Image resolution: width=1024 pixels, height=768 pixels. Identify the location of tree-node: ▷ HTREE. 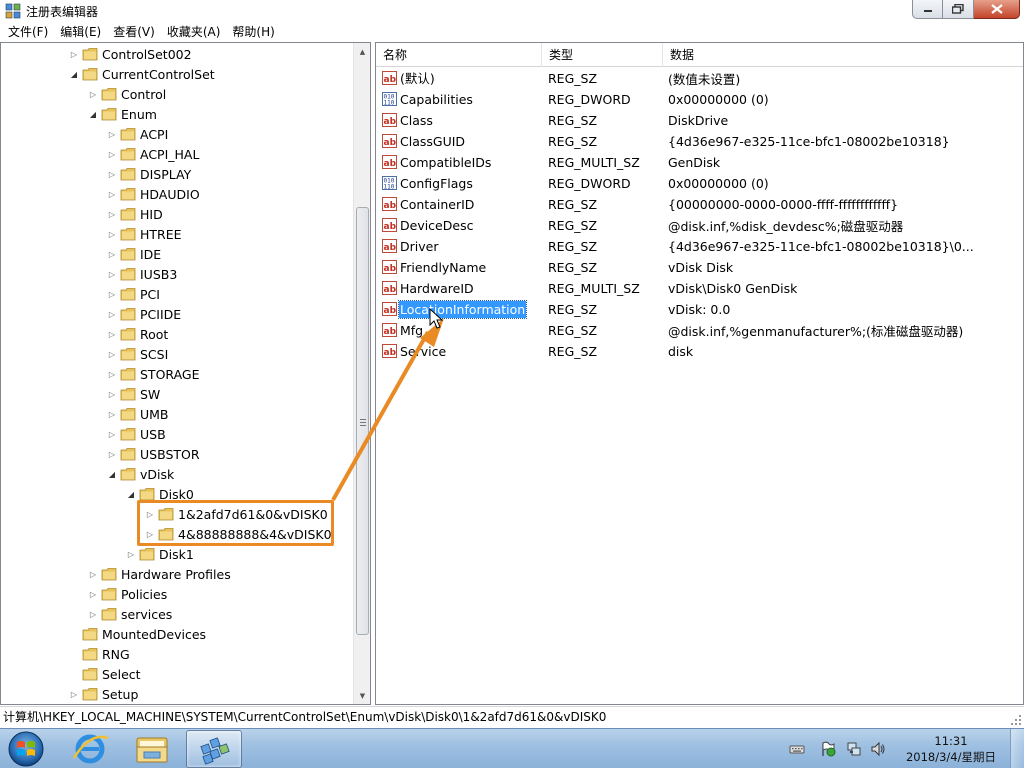
(144, 234).